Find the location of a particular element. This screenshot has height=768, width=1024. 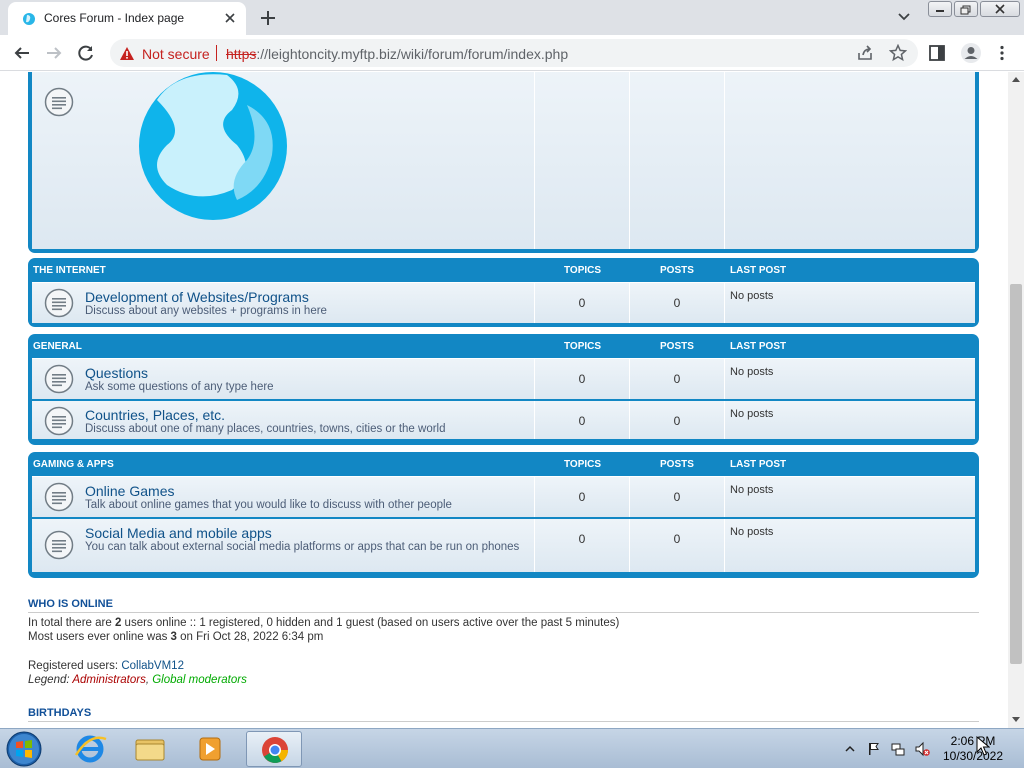

restore-button is located at coordinates (966, 9).